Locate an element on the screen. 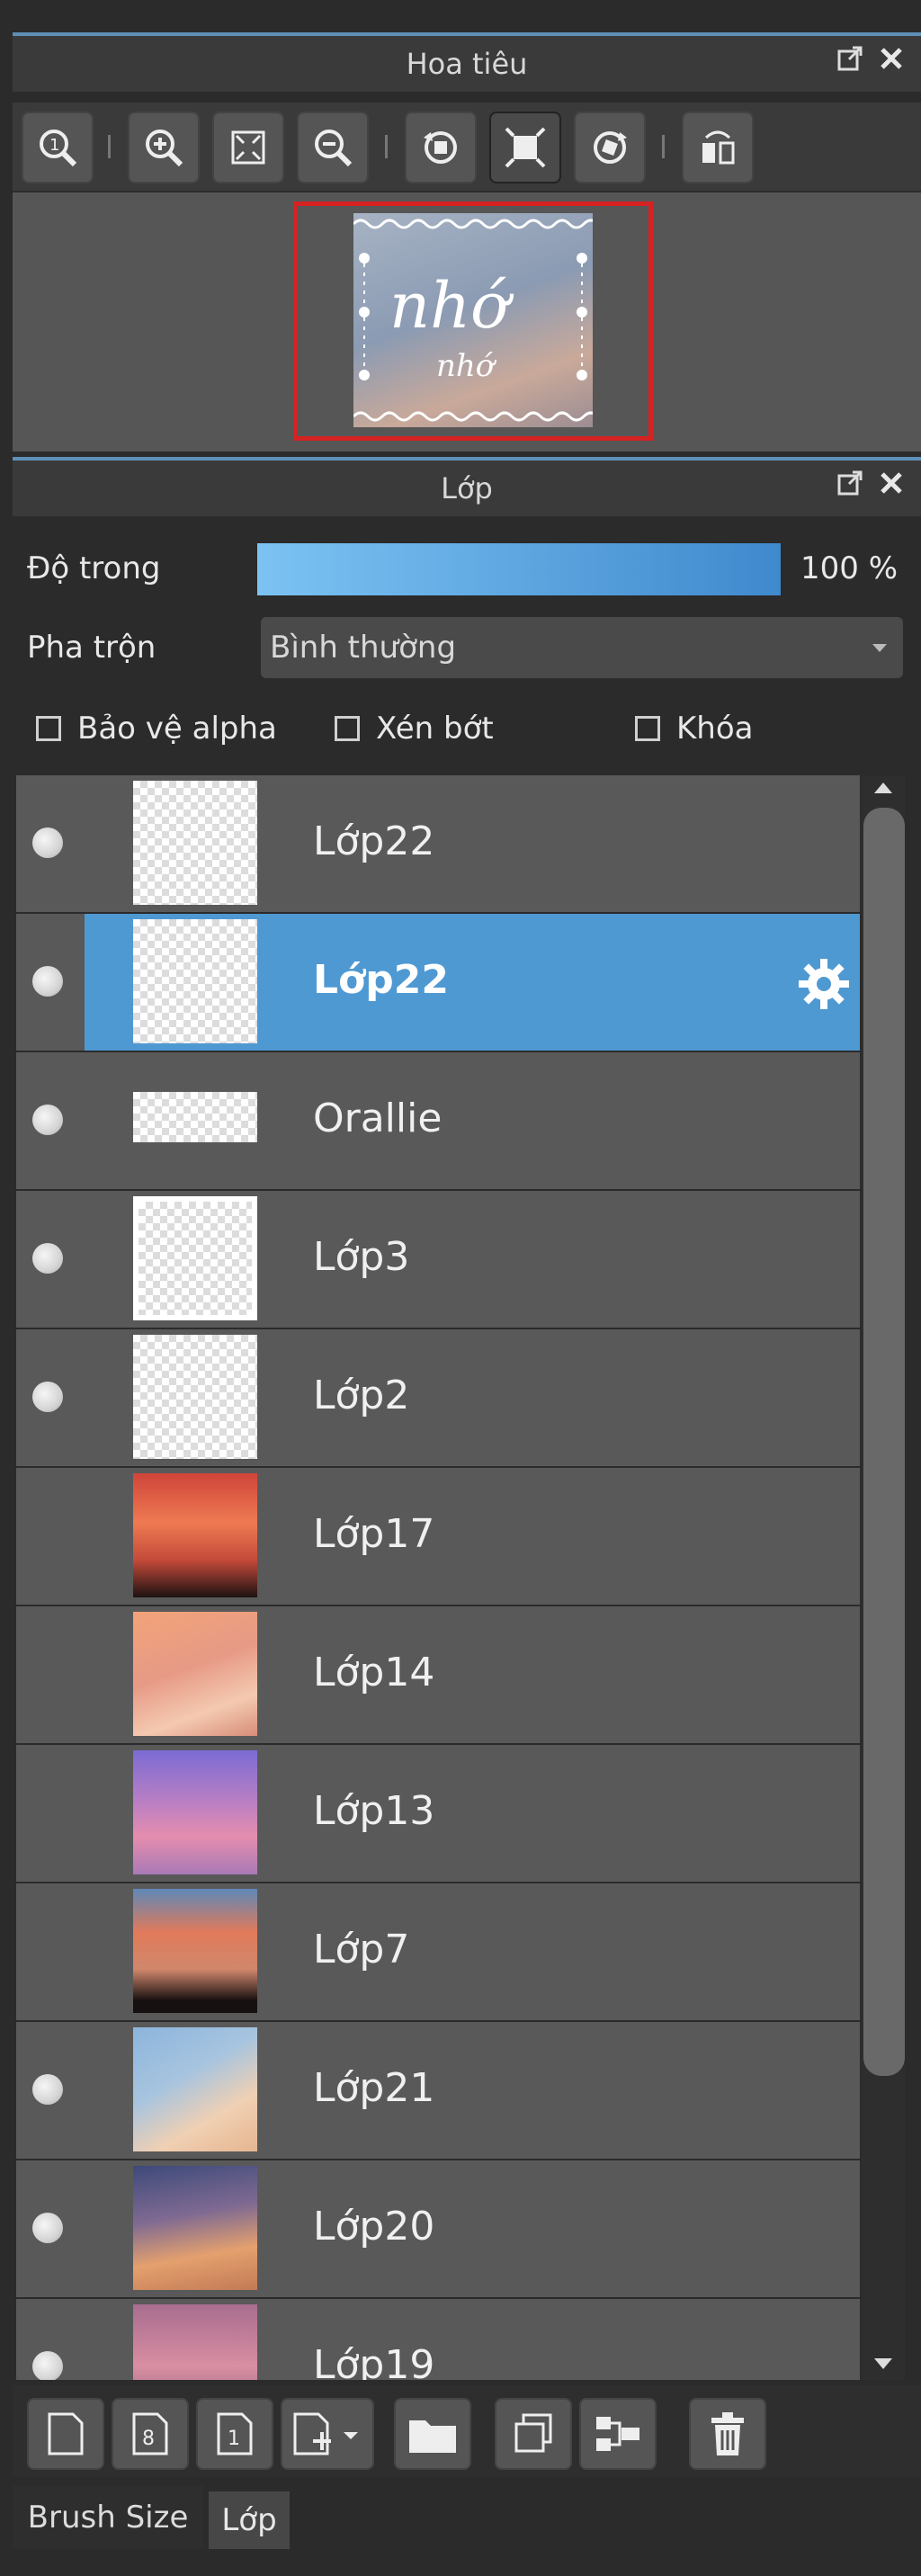 The height and width of the screenshot is (2576, 921). layer-name: Lớp14 is located at coordinates (374, 1672).